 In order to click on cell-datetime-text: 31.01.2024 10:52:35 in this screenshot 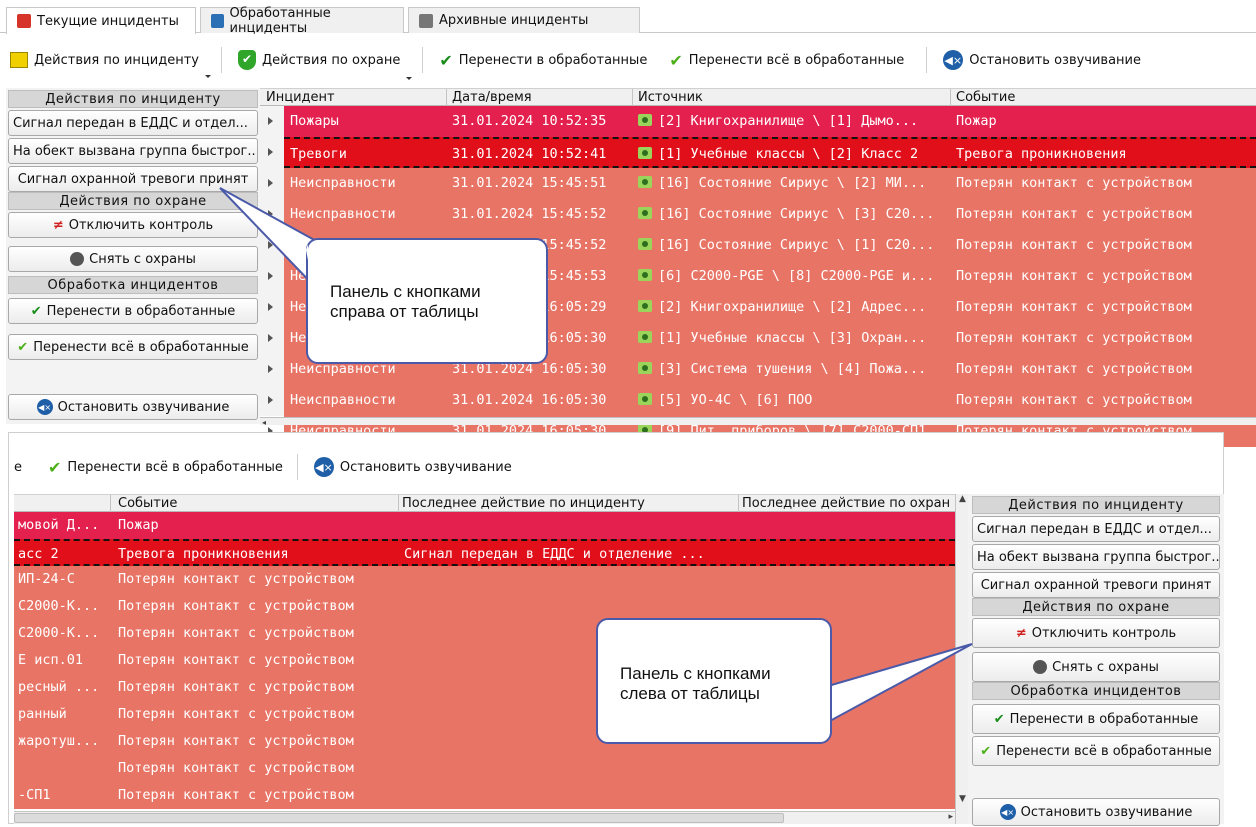, I will do `click(529, 121)`.